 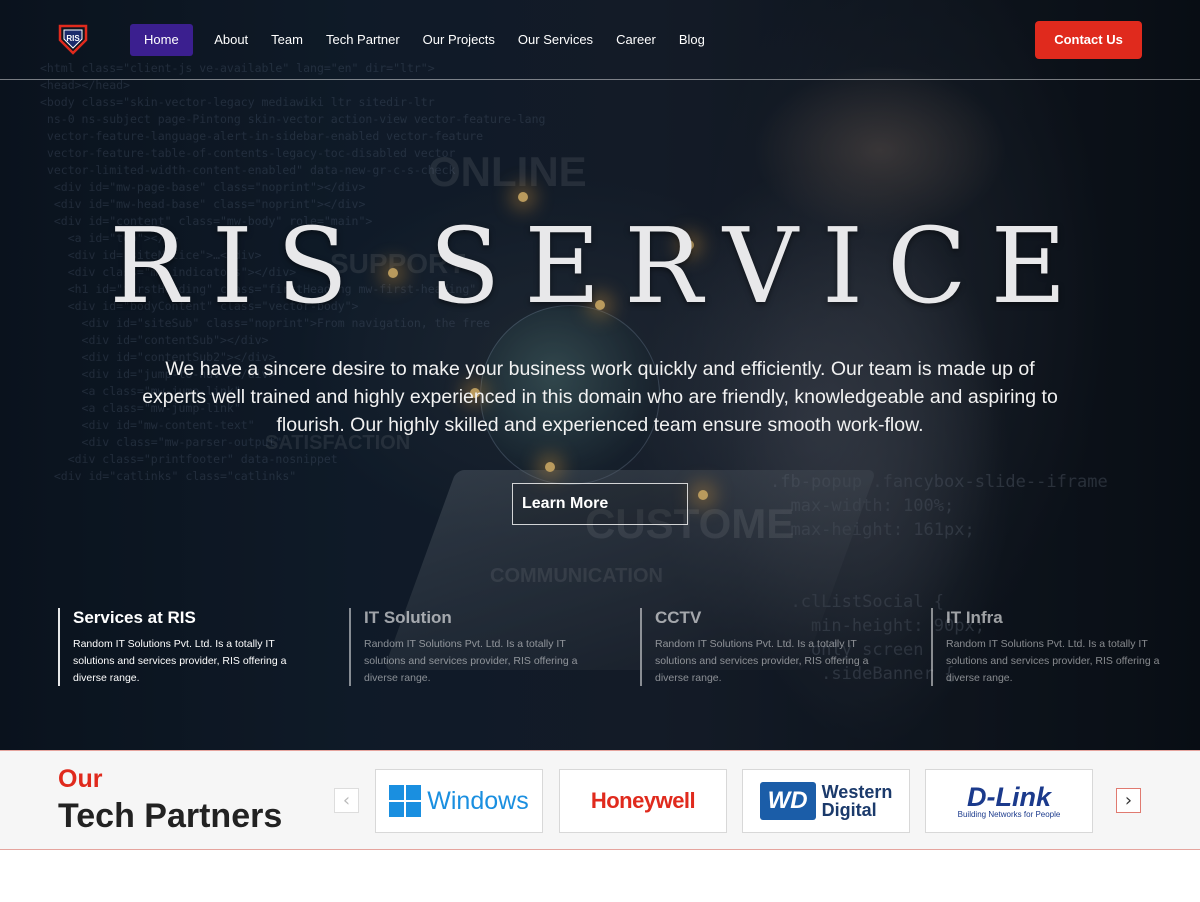 I want to click on nav-our-projects: Our Projects, so click(x=458, y=40).